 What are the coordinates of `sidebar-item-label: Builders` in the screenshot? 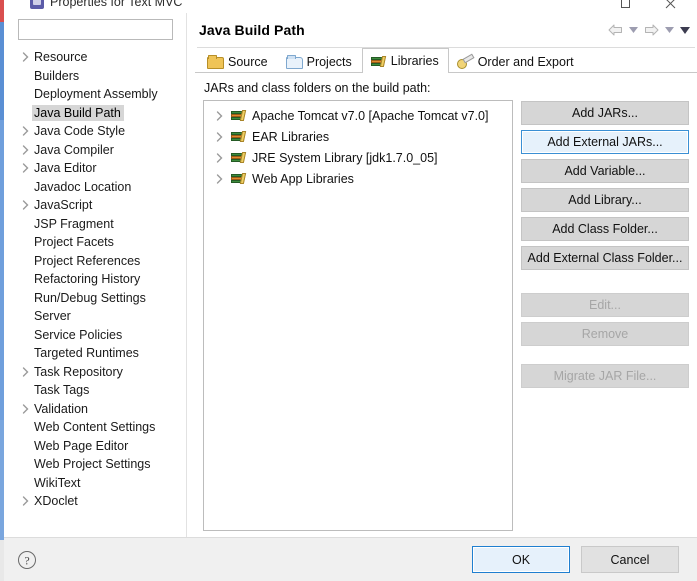 It's located at (57, 75).